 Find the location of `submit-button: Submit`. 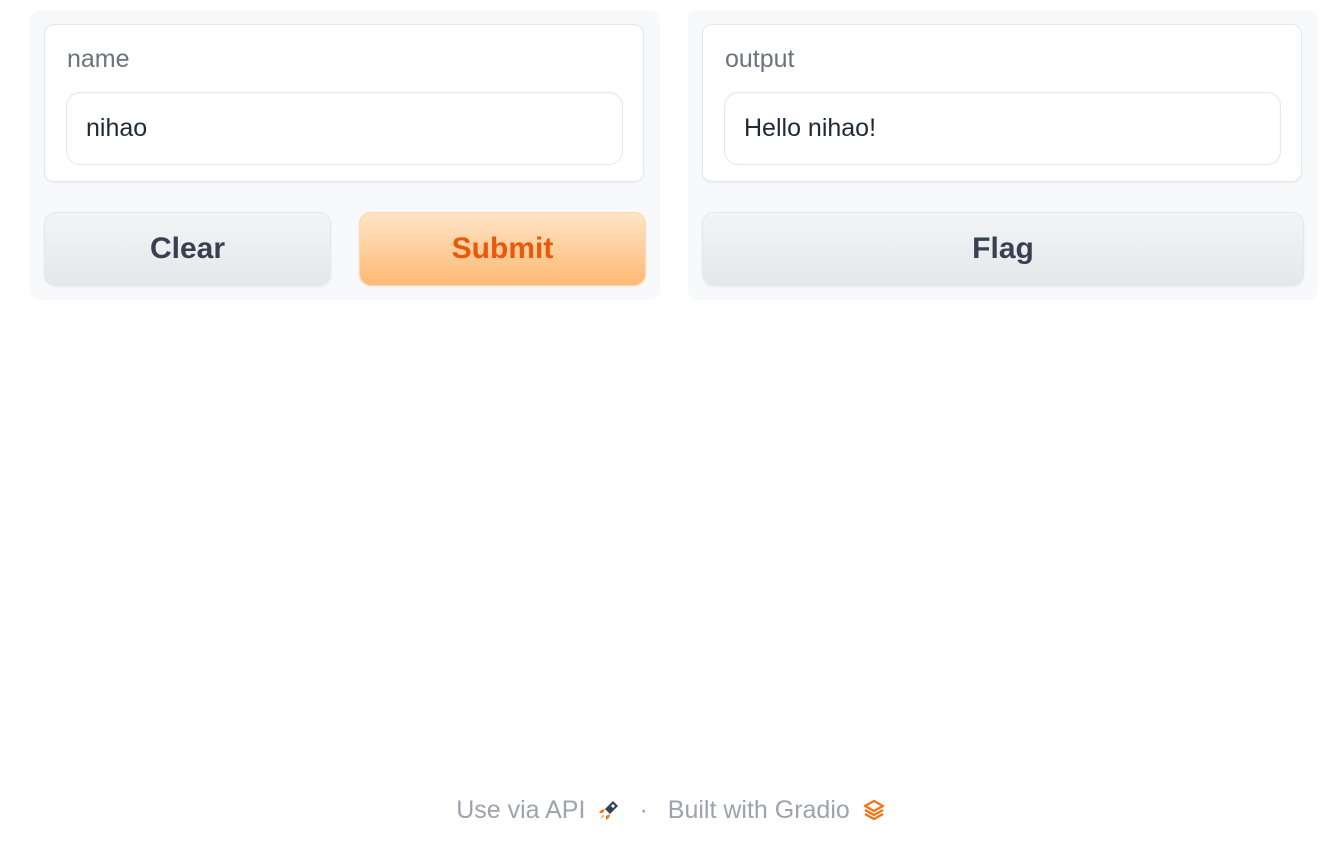

submit-button: Submit is located at coordinates (502, 249).